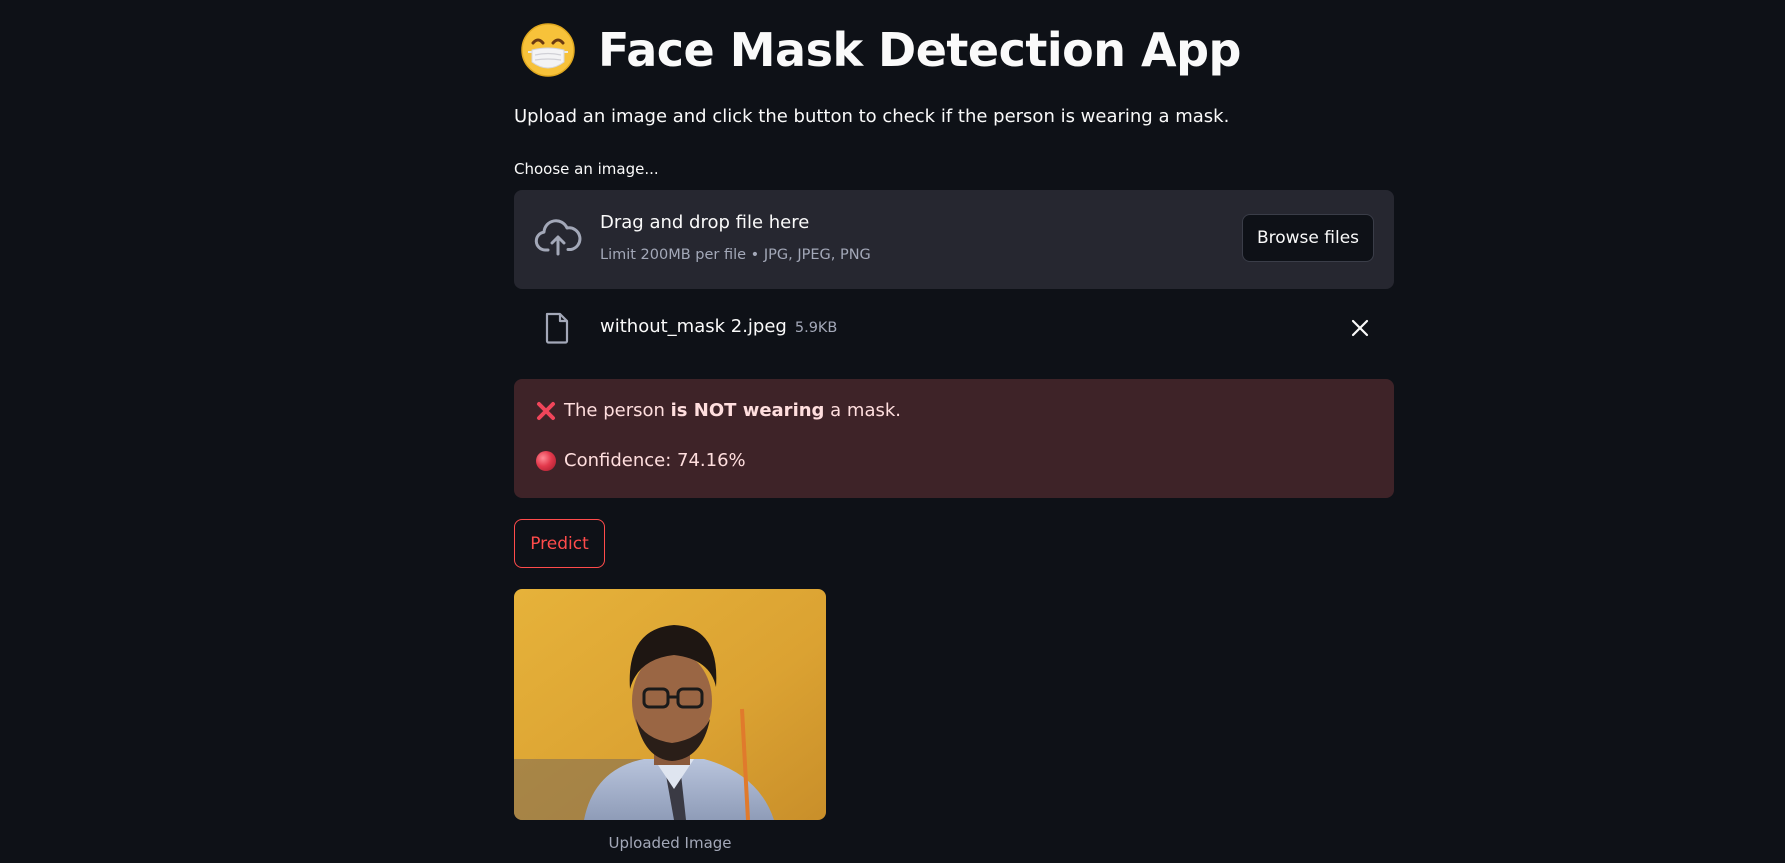 The height and width of the screenshot is (863, 1785). Describe the element at coordinates (705, 222) in the screenshot. I see `dropzone-title: Drag and drop file here` at that location.